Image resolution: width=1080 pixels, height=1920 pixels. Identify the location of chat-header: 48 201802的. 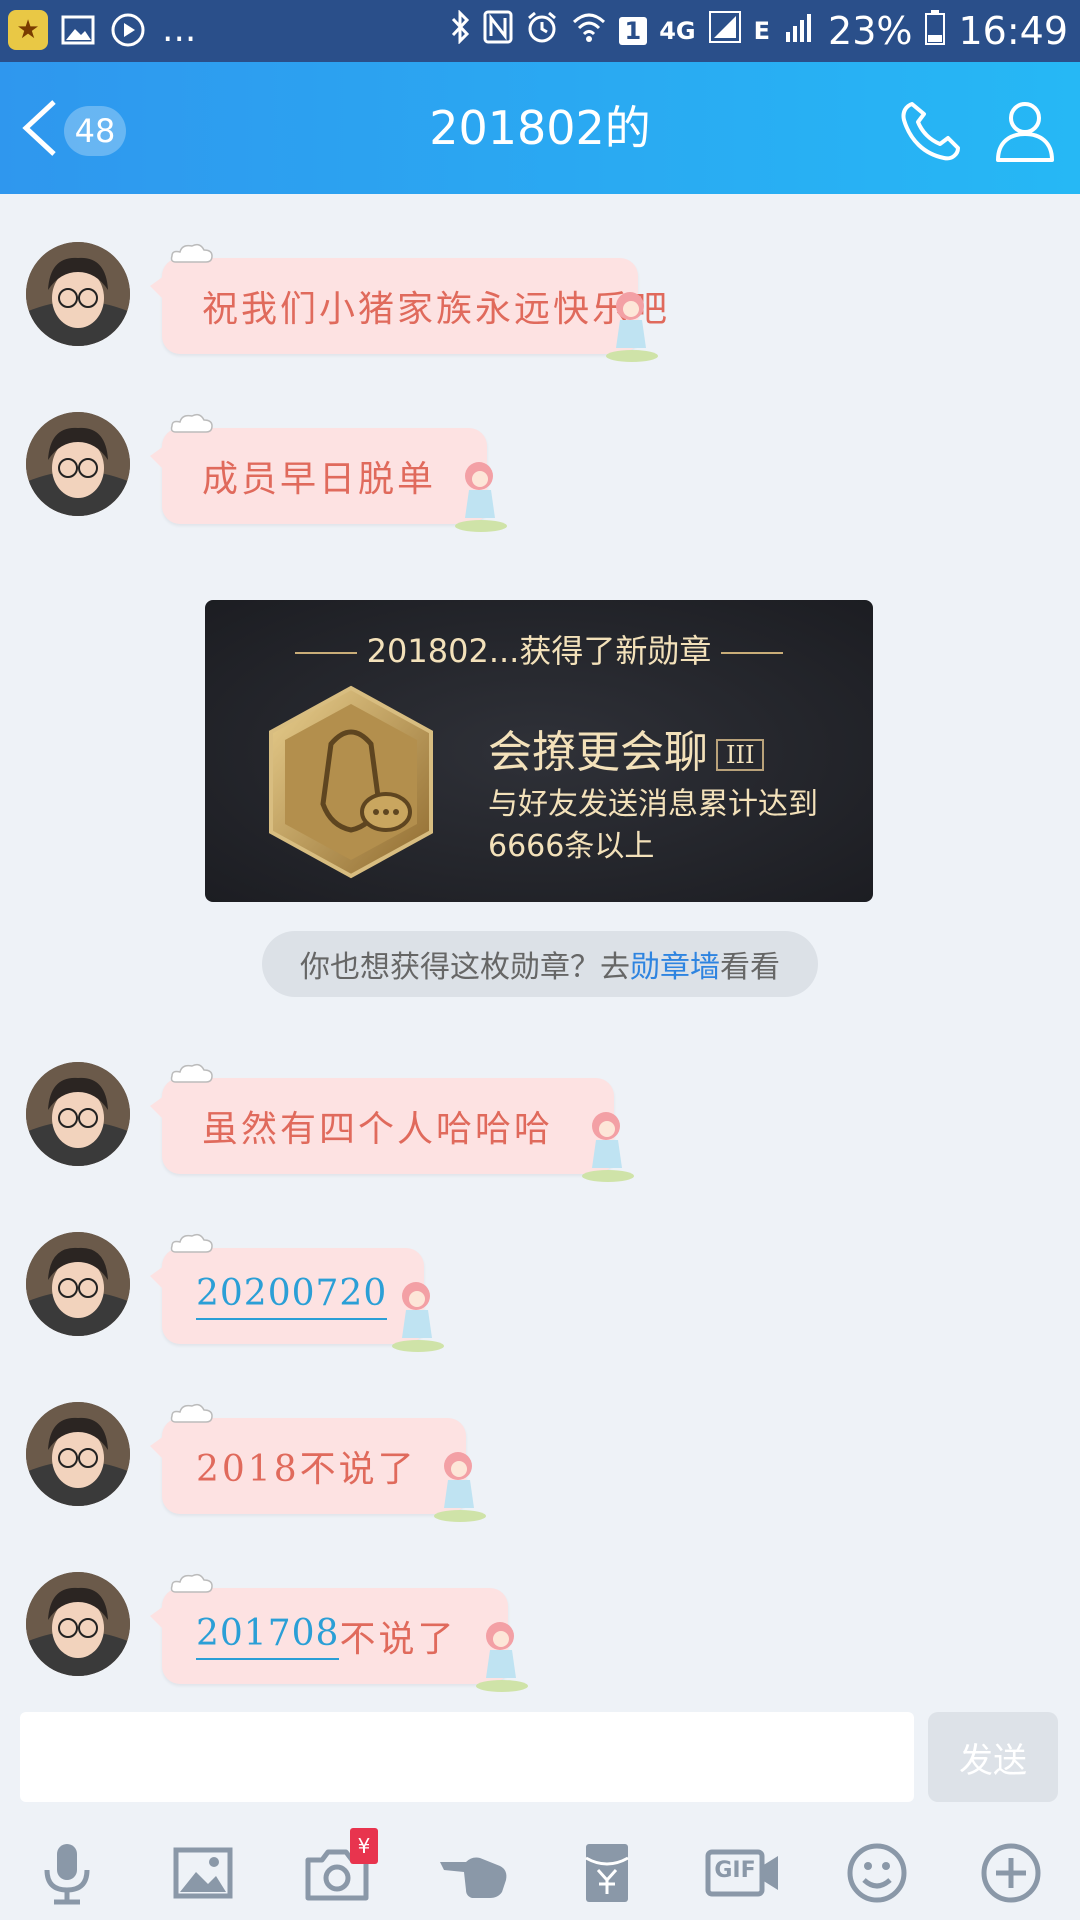
(540, 128).